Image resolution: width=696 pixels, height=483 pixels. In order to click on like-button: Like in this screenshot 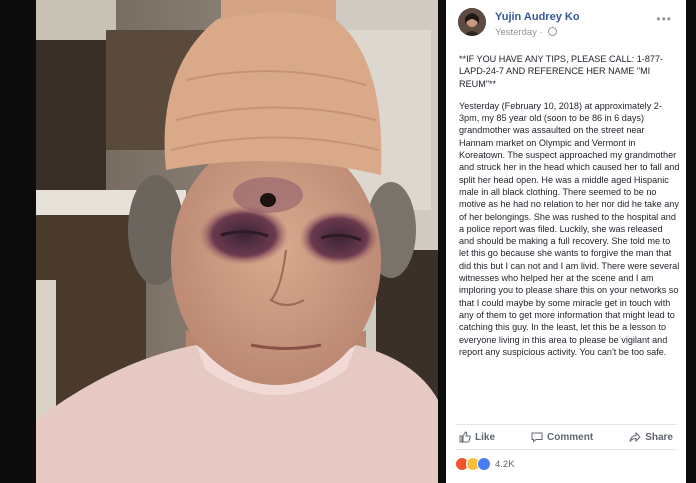, I will do `click(477, 437)`.